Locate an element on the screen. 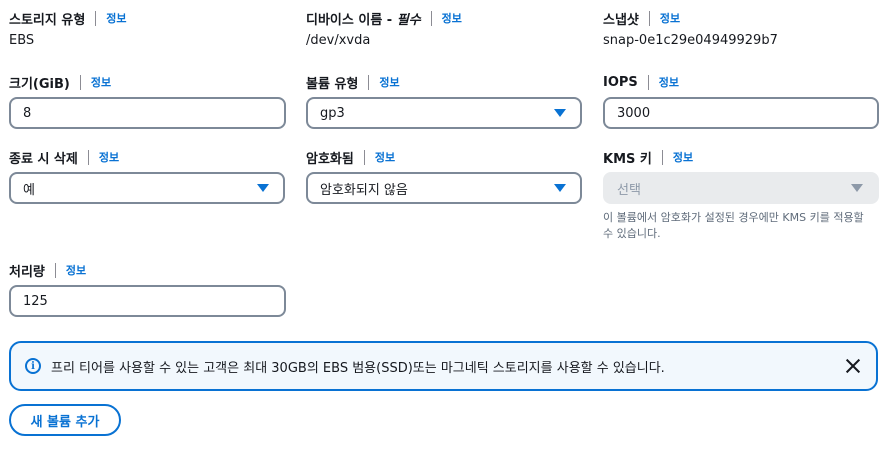 This screenshot has width=896, height=457. encrypted-select: 암호화되지 않음 is located at coordinates (444, 188).